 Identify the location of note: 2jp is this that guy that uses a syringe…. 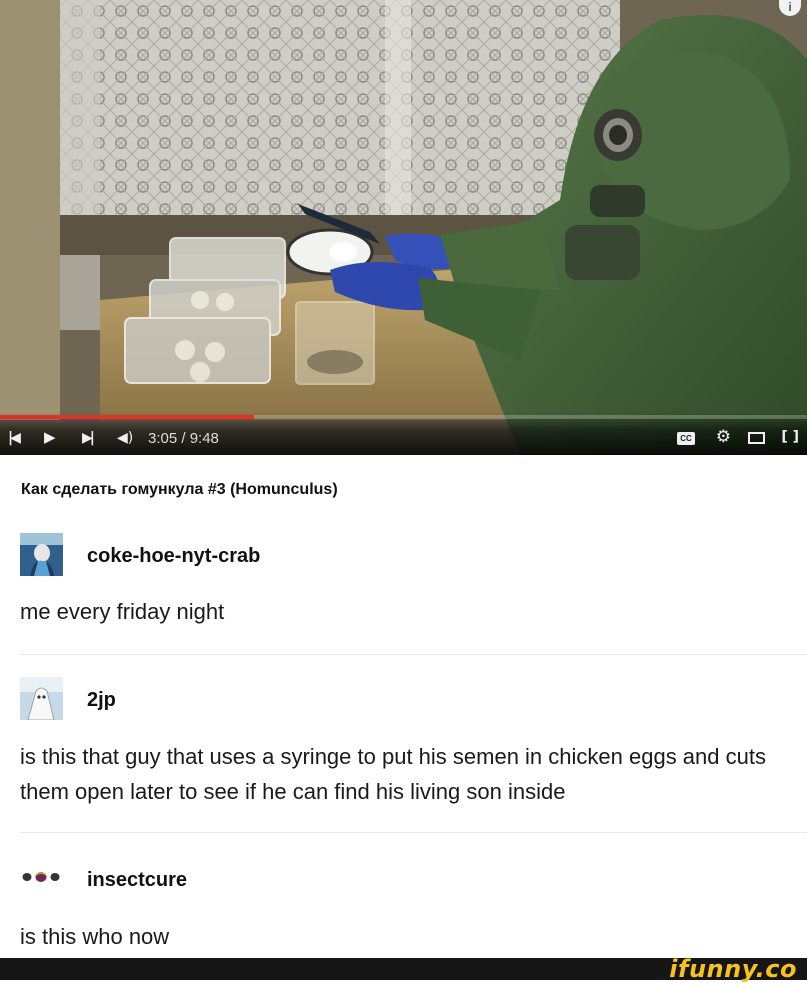
(403, 743).